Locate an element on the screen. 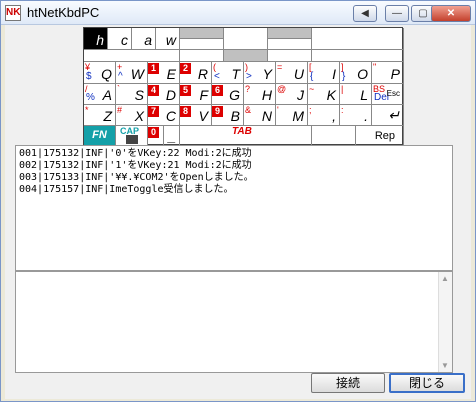  back-icon: ◀ is located at coordinates (365, 13).